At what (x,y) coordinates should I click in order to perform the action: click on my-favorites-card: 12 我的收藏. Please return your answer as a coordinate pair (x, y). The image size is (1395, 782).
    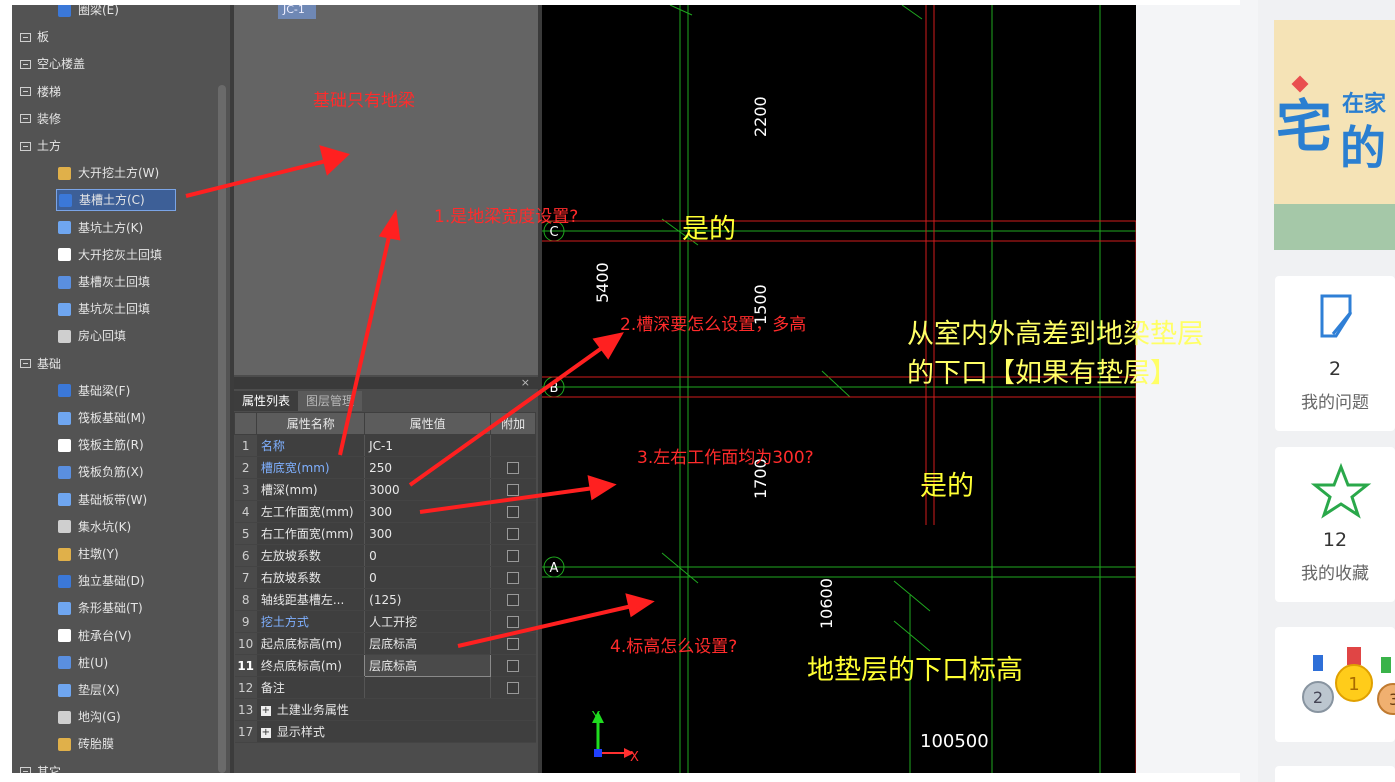
    Looking at the image, I should click on (1335, 524).